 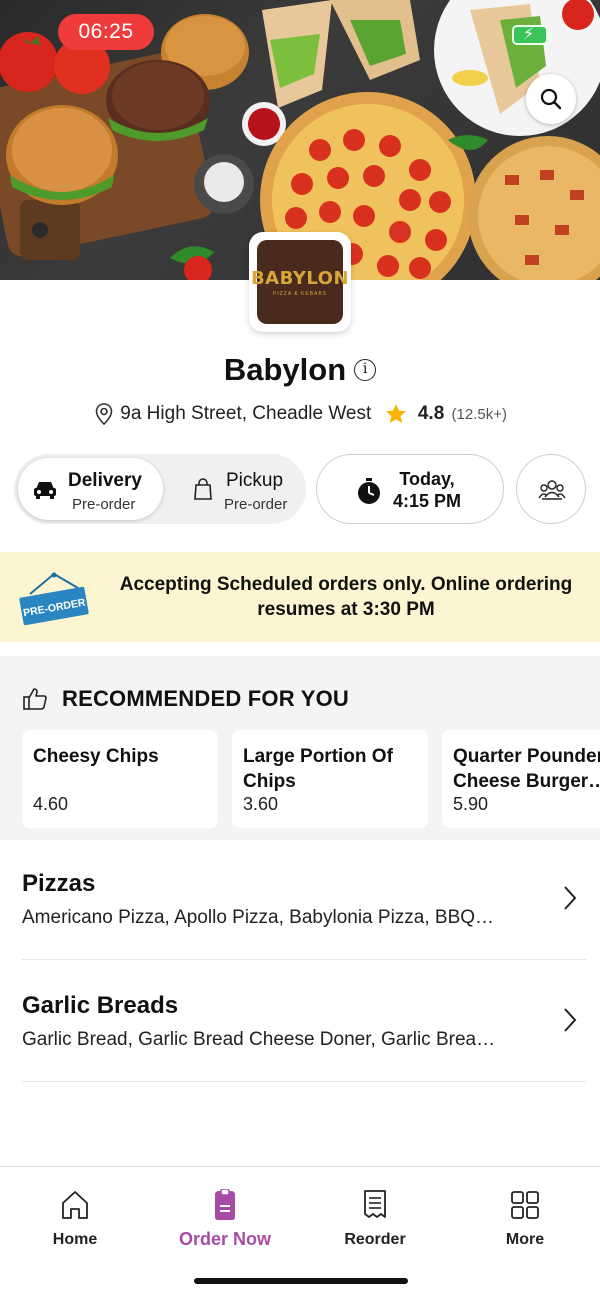 I want to click on store-logo: BABYLON PIZZA & KEBABS, so click(x=300, y=282).